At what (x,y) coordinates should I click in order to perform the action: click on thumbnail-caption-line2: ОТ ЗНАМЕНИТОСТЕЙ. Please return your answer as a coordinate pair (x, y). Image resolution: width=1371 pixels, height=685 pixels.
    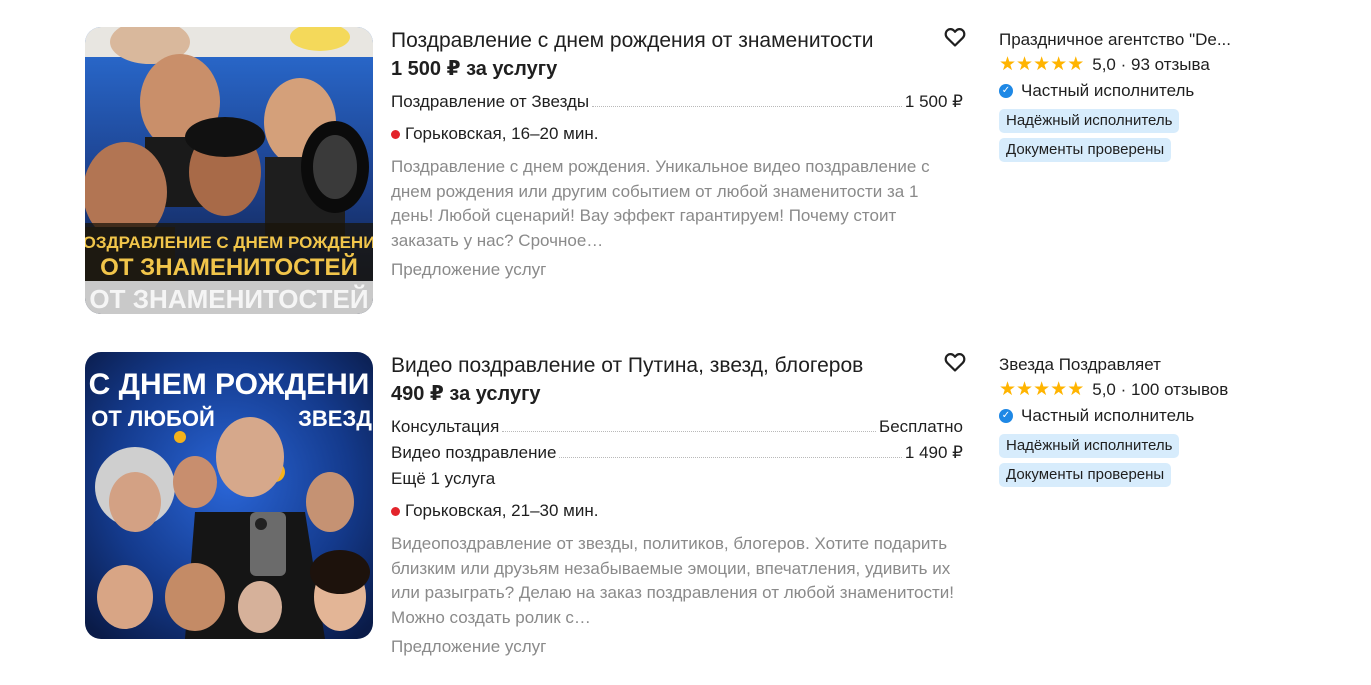
    Looking at the image, I should click on (229, 267).